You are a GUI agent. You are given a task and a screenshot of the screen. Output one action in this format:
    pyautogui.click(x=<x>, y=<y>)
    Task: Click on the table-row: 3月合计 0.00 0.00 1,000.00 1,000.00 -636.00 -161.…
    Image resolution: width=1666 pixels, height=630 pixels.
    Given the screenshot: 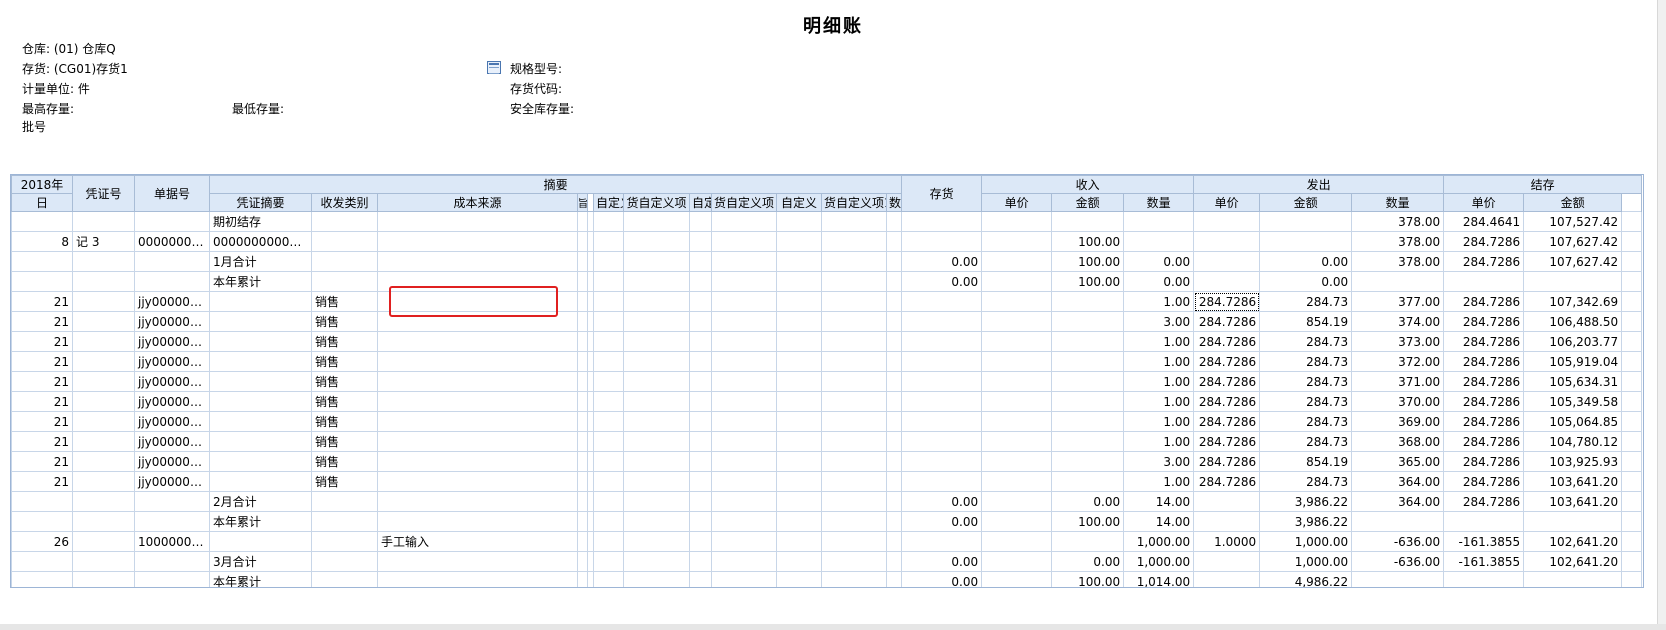 What is the action you would take?
    pyautogui.click(x=827, y=561)
    